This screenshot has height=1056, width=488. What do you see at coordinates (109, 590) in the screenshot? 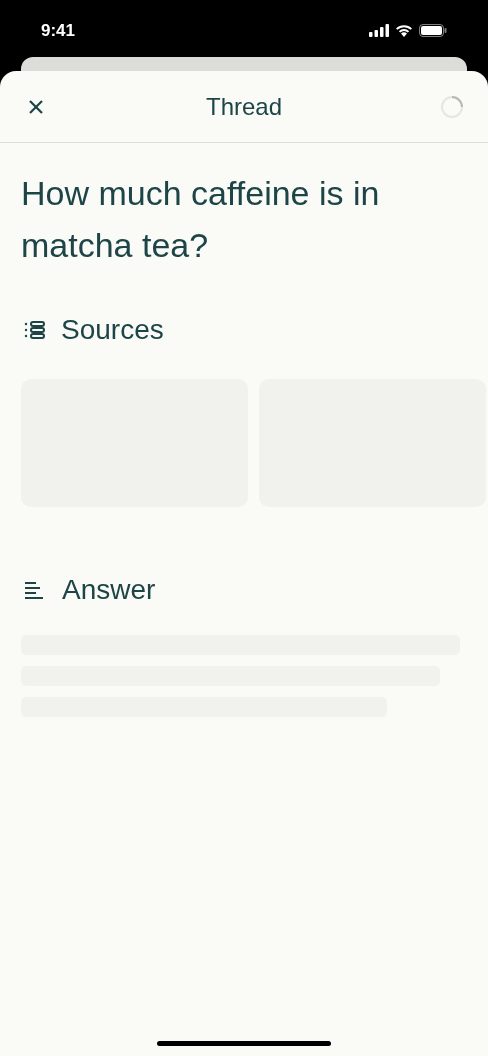
I see `answer-heading: Answer` at bounding box center [109, 590].